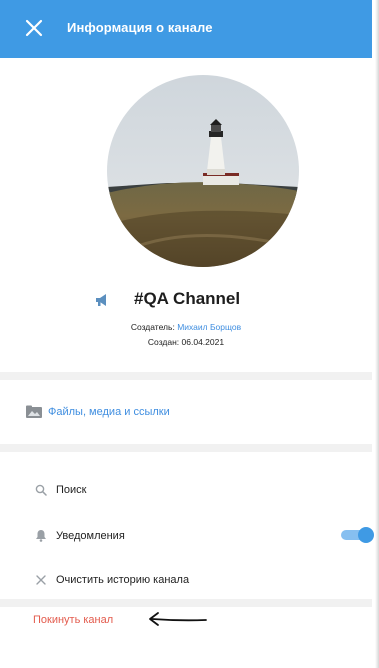 The width and height of the screenshot is (379, 668). Describe the element at coordinates (187, 298) in the screenshot. I see `channel-name: #QA Channel` at that location.